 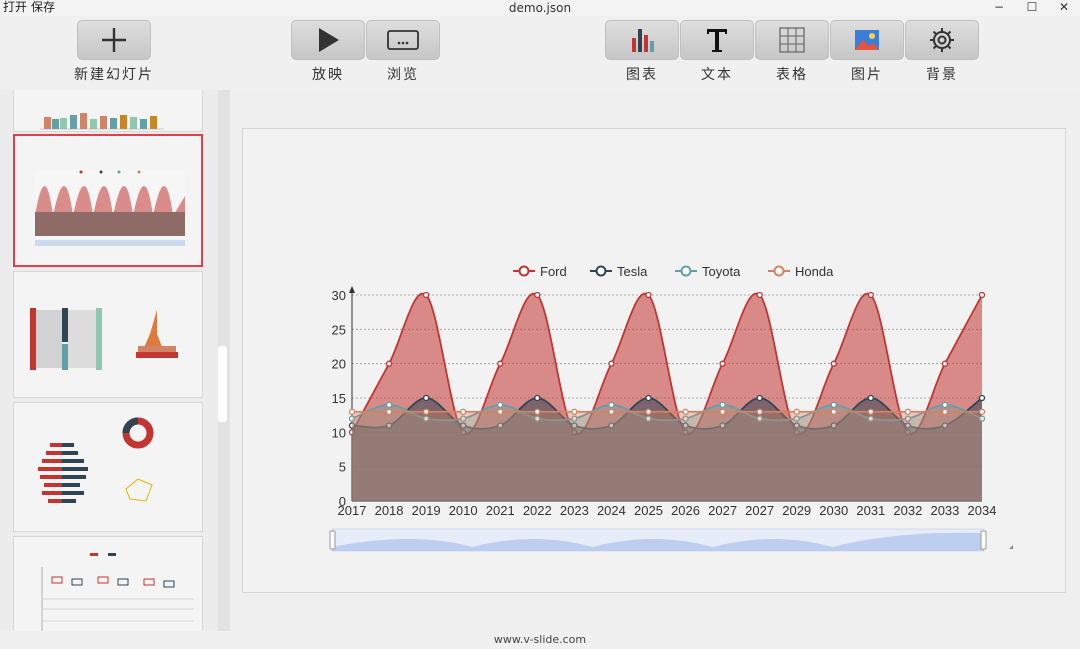 I want to click on x-tick-label: 2017, so click(x=352, y=510).